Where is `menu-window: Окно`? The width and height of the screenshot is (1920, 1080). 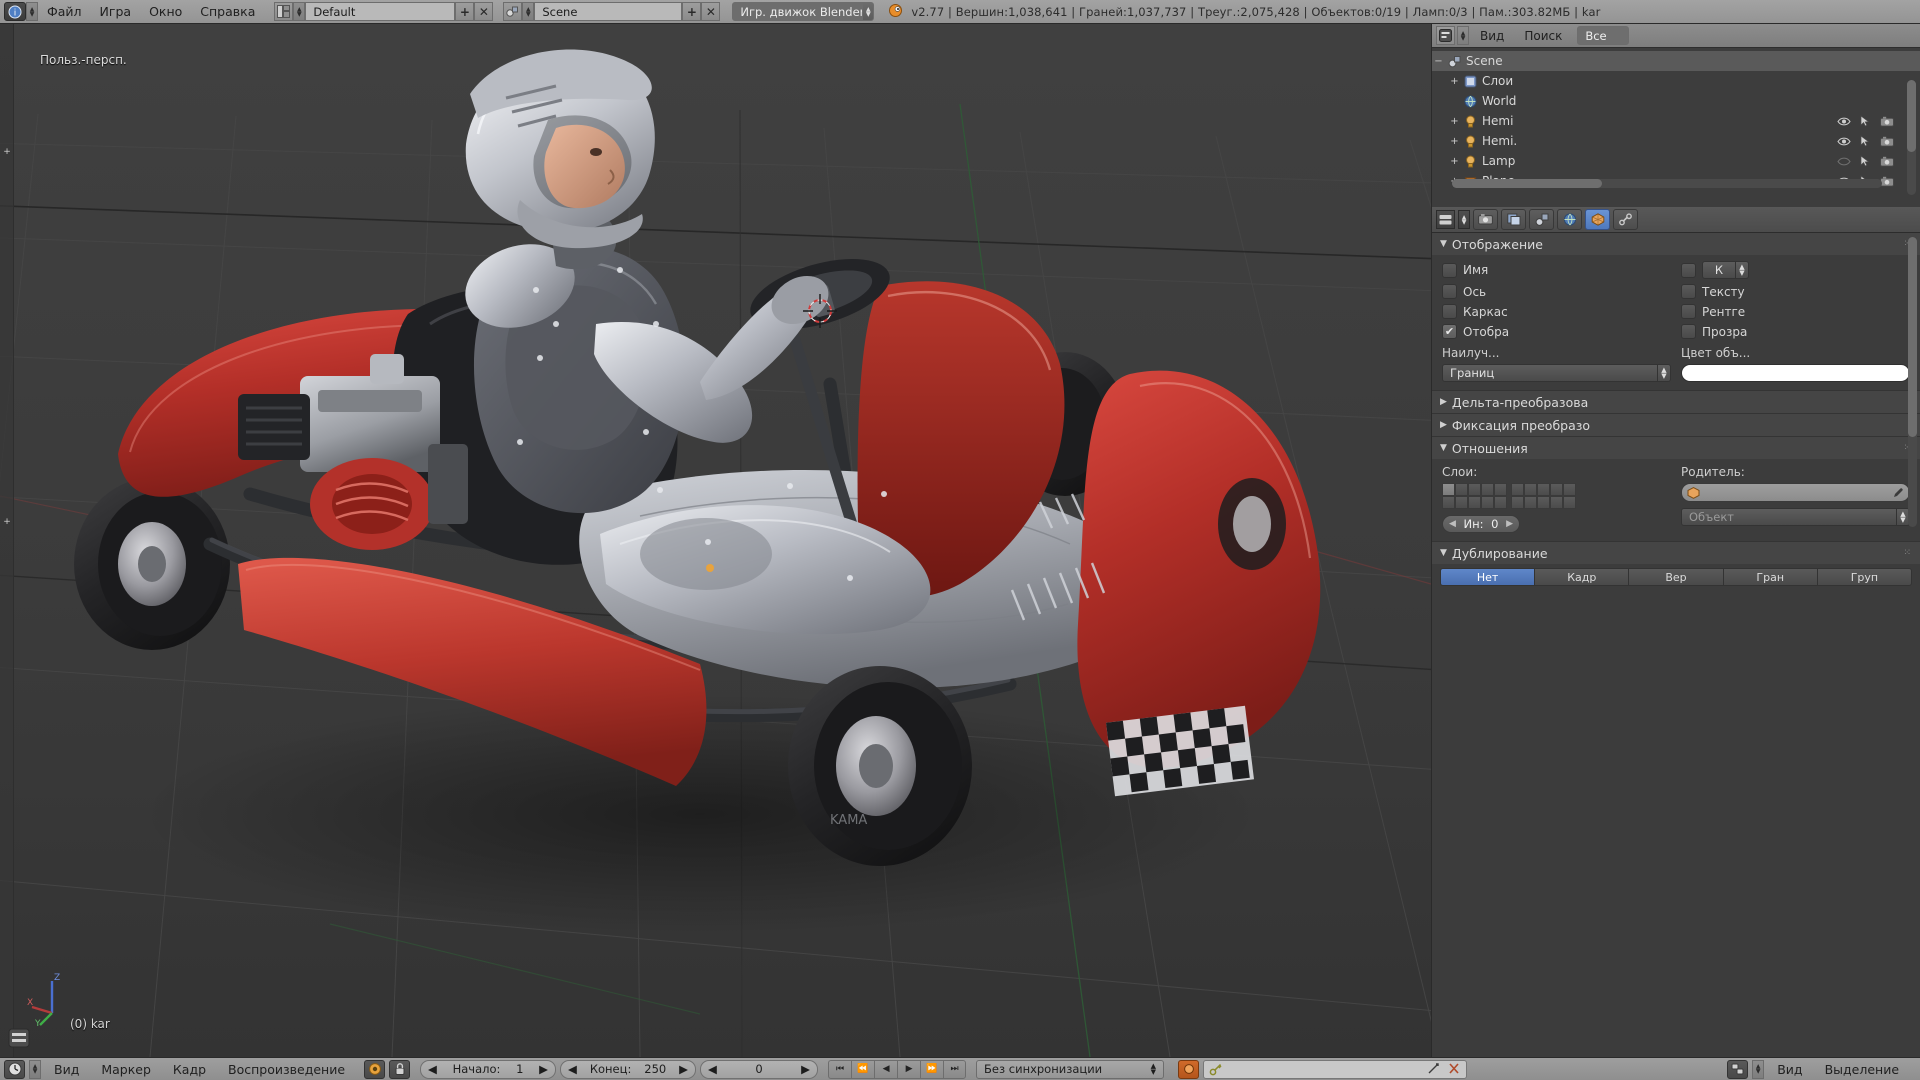 menu-window: Окно is located at coordinates (165, 12).